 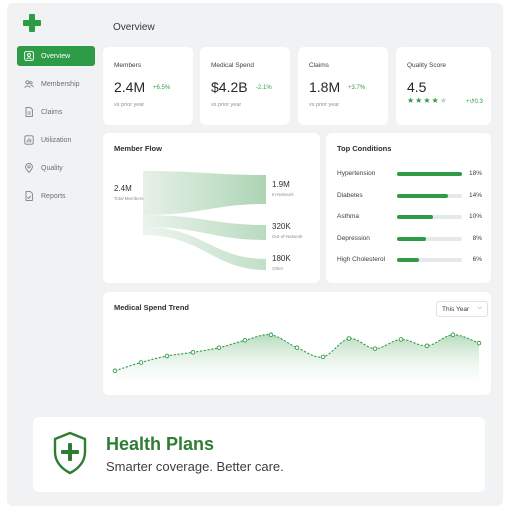 I want to click on members-icon, so click(x=29, y=84).